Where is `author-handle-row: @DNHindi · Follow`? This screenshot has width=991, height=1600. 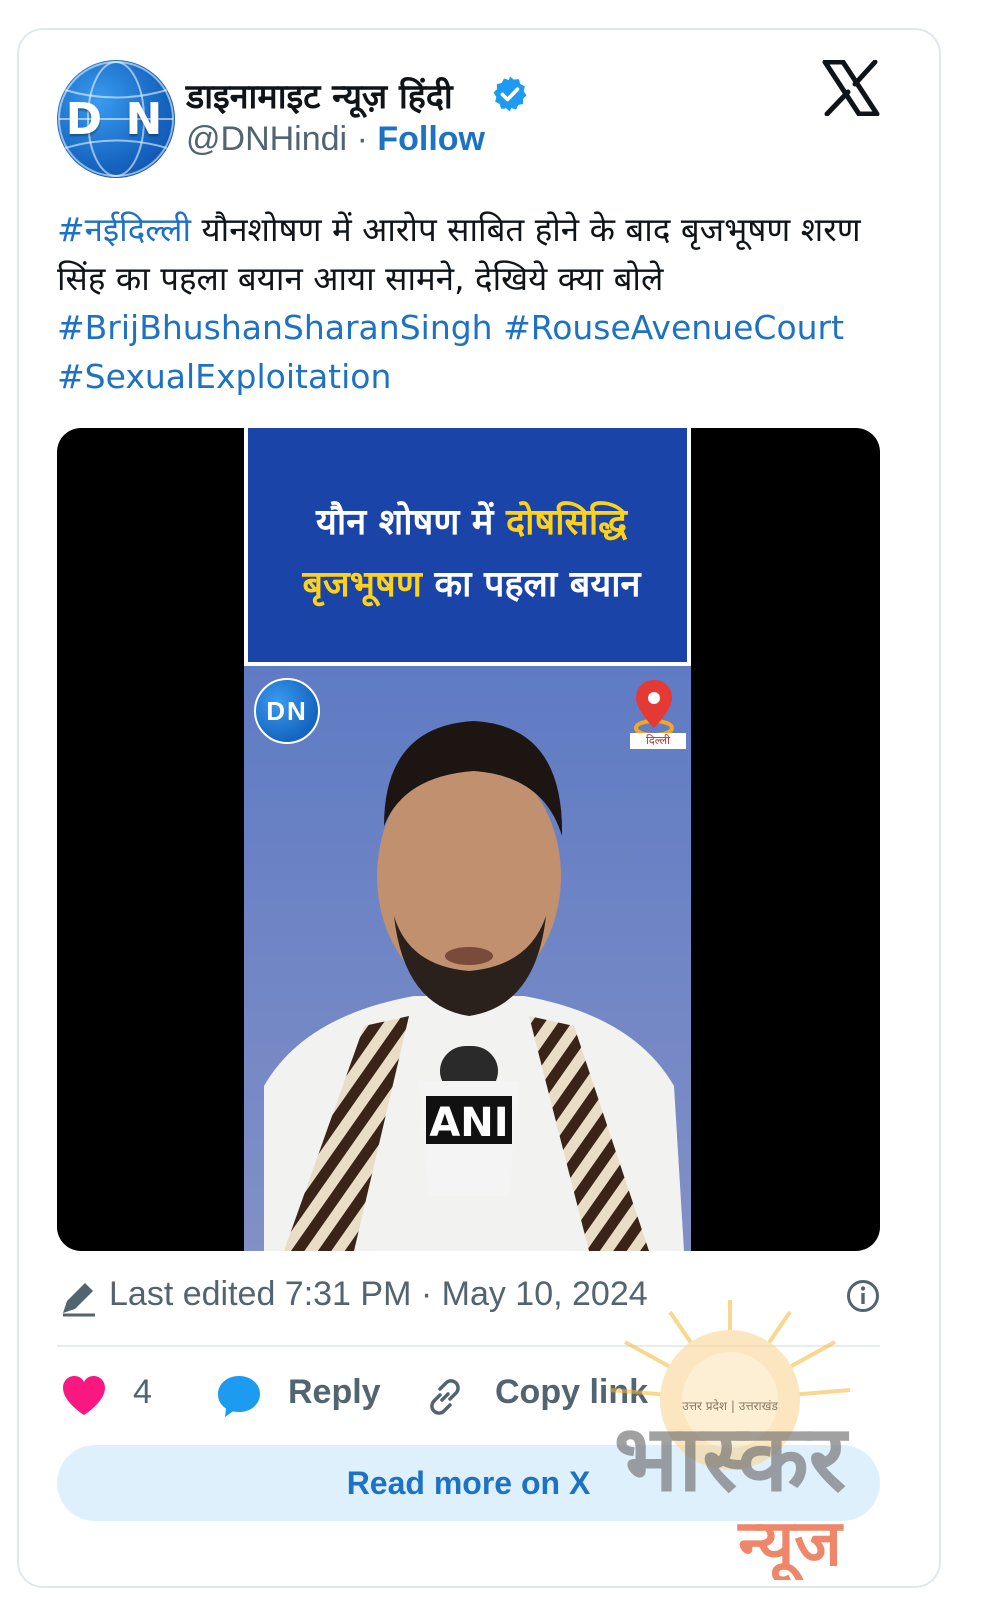 author-handle-row: @DNHindi · Follow is located at coordinates (335, 139).